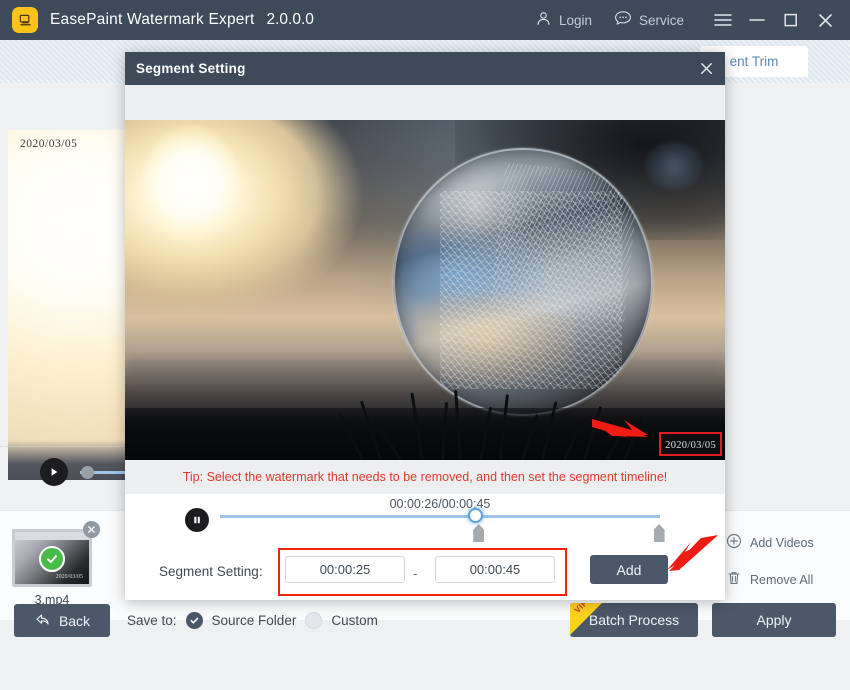 This screenshot has height=690, width=850. What do you see at coordinates (425, 68) in the screenshot?
I see `dialog-header: Segment Setting` at bounding box center [425, 68].